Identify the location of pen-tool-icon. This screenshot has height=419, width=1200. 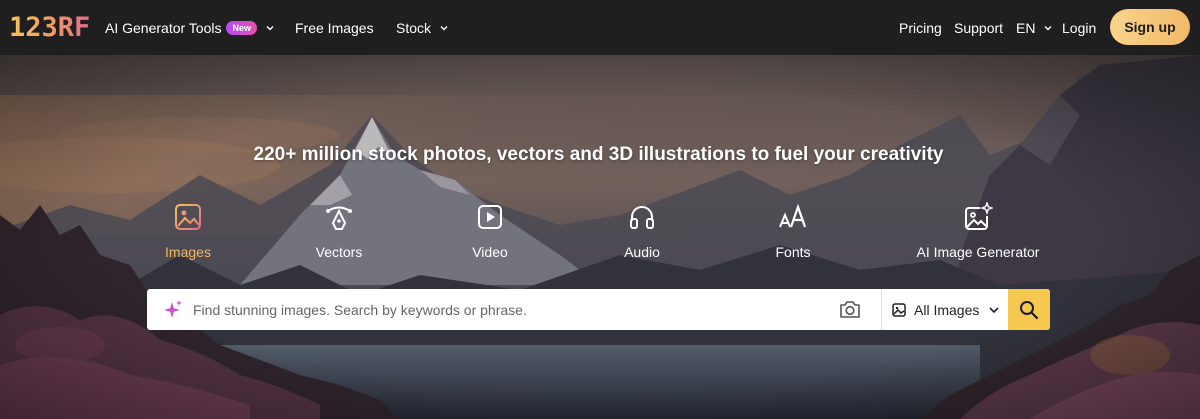
(339, 218).